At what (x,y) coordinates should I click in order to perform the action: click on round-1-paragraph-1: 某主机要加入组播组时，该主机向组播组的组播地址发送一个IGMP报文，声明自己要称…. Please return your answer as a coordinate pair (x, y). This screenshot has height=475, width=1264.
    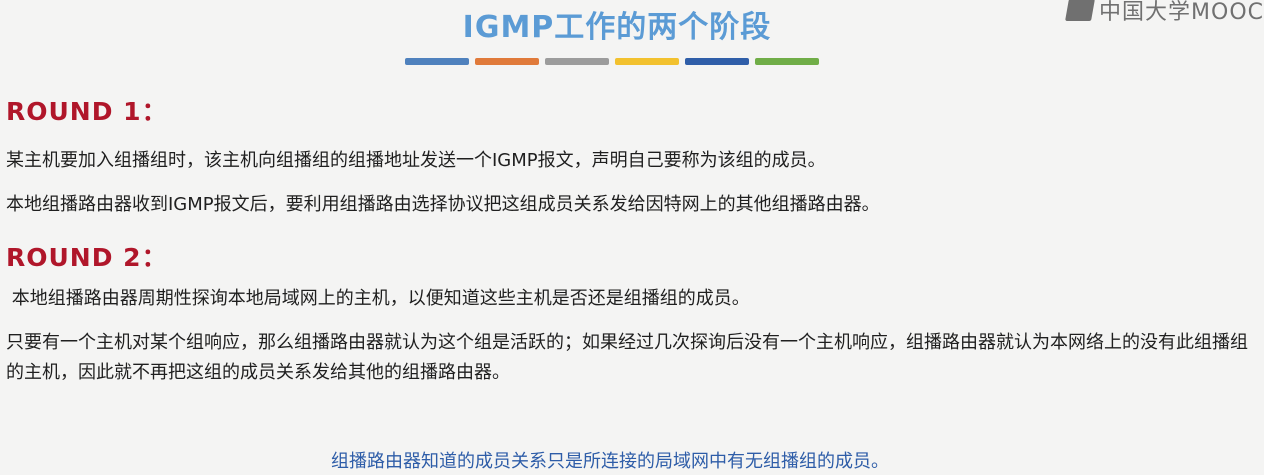
    Looking at the image, I should click on (416, 160).